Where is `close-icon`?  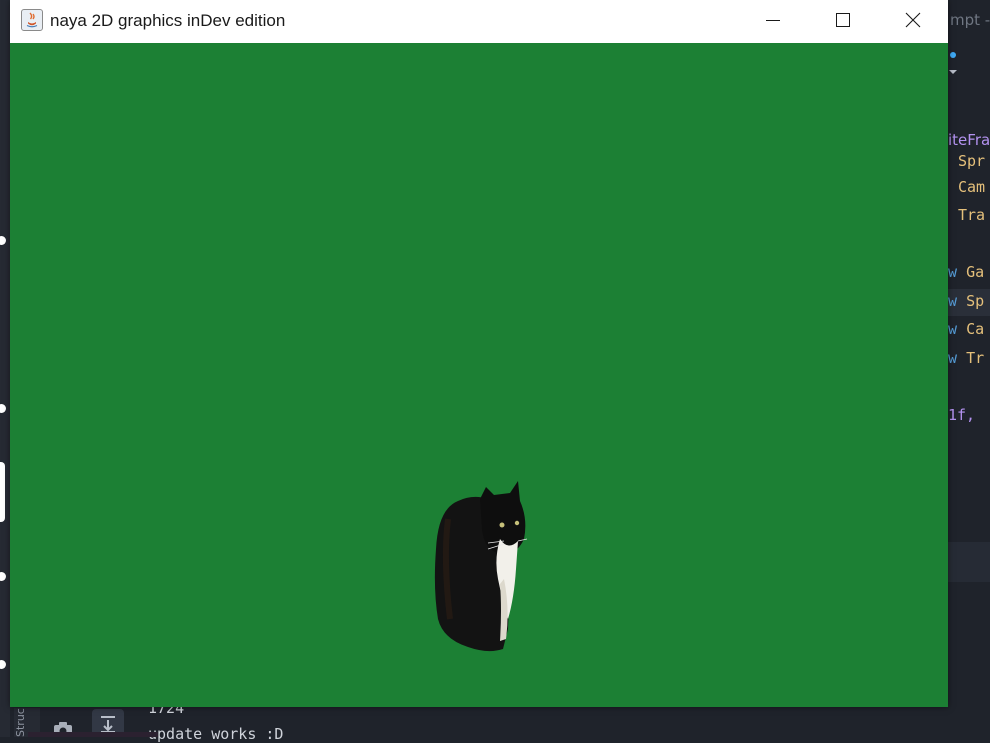 close-icon is located at coordinates (913, 20).